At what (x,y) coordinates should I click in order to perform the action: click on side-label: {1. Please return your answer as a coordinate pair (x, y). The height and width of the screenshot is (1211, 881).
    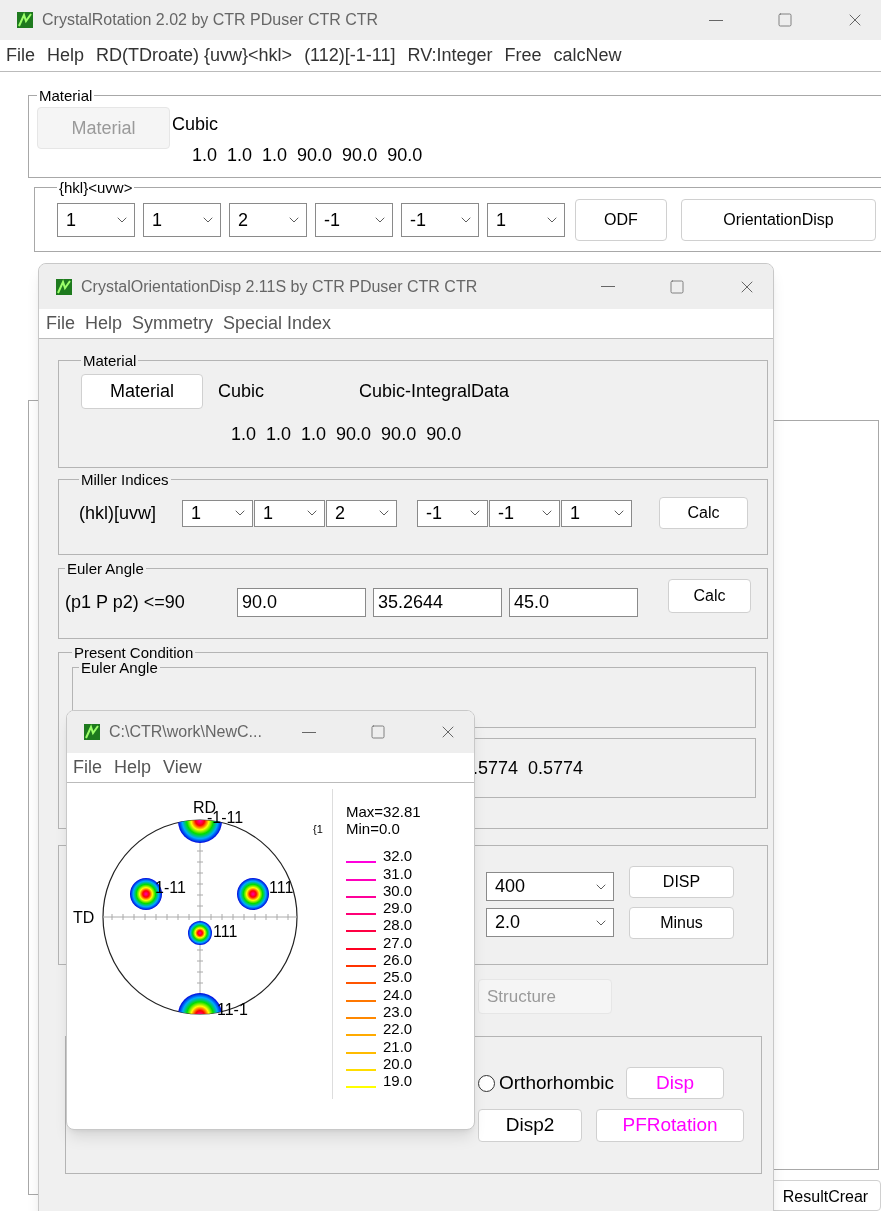
    Looking at the image, I should click on (318, 829).